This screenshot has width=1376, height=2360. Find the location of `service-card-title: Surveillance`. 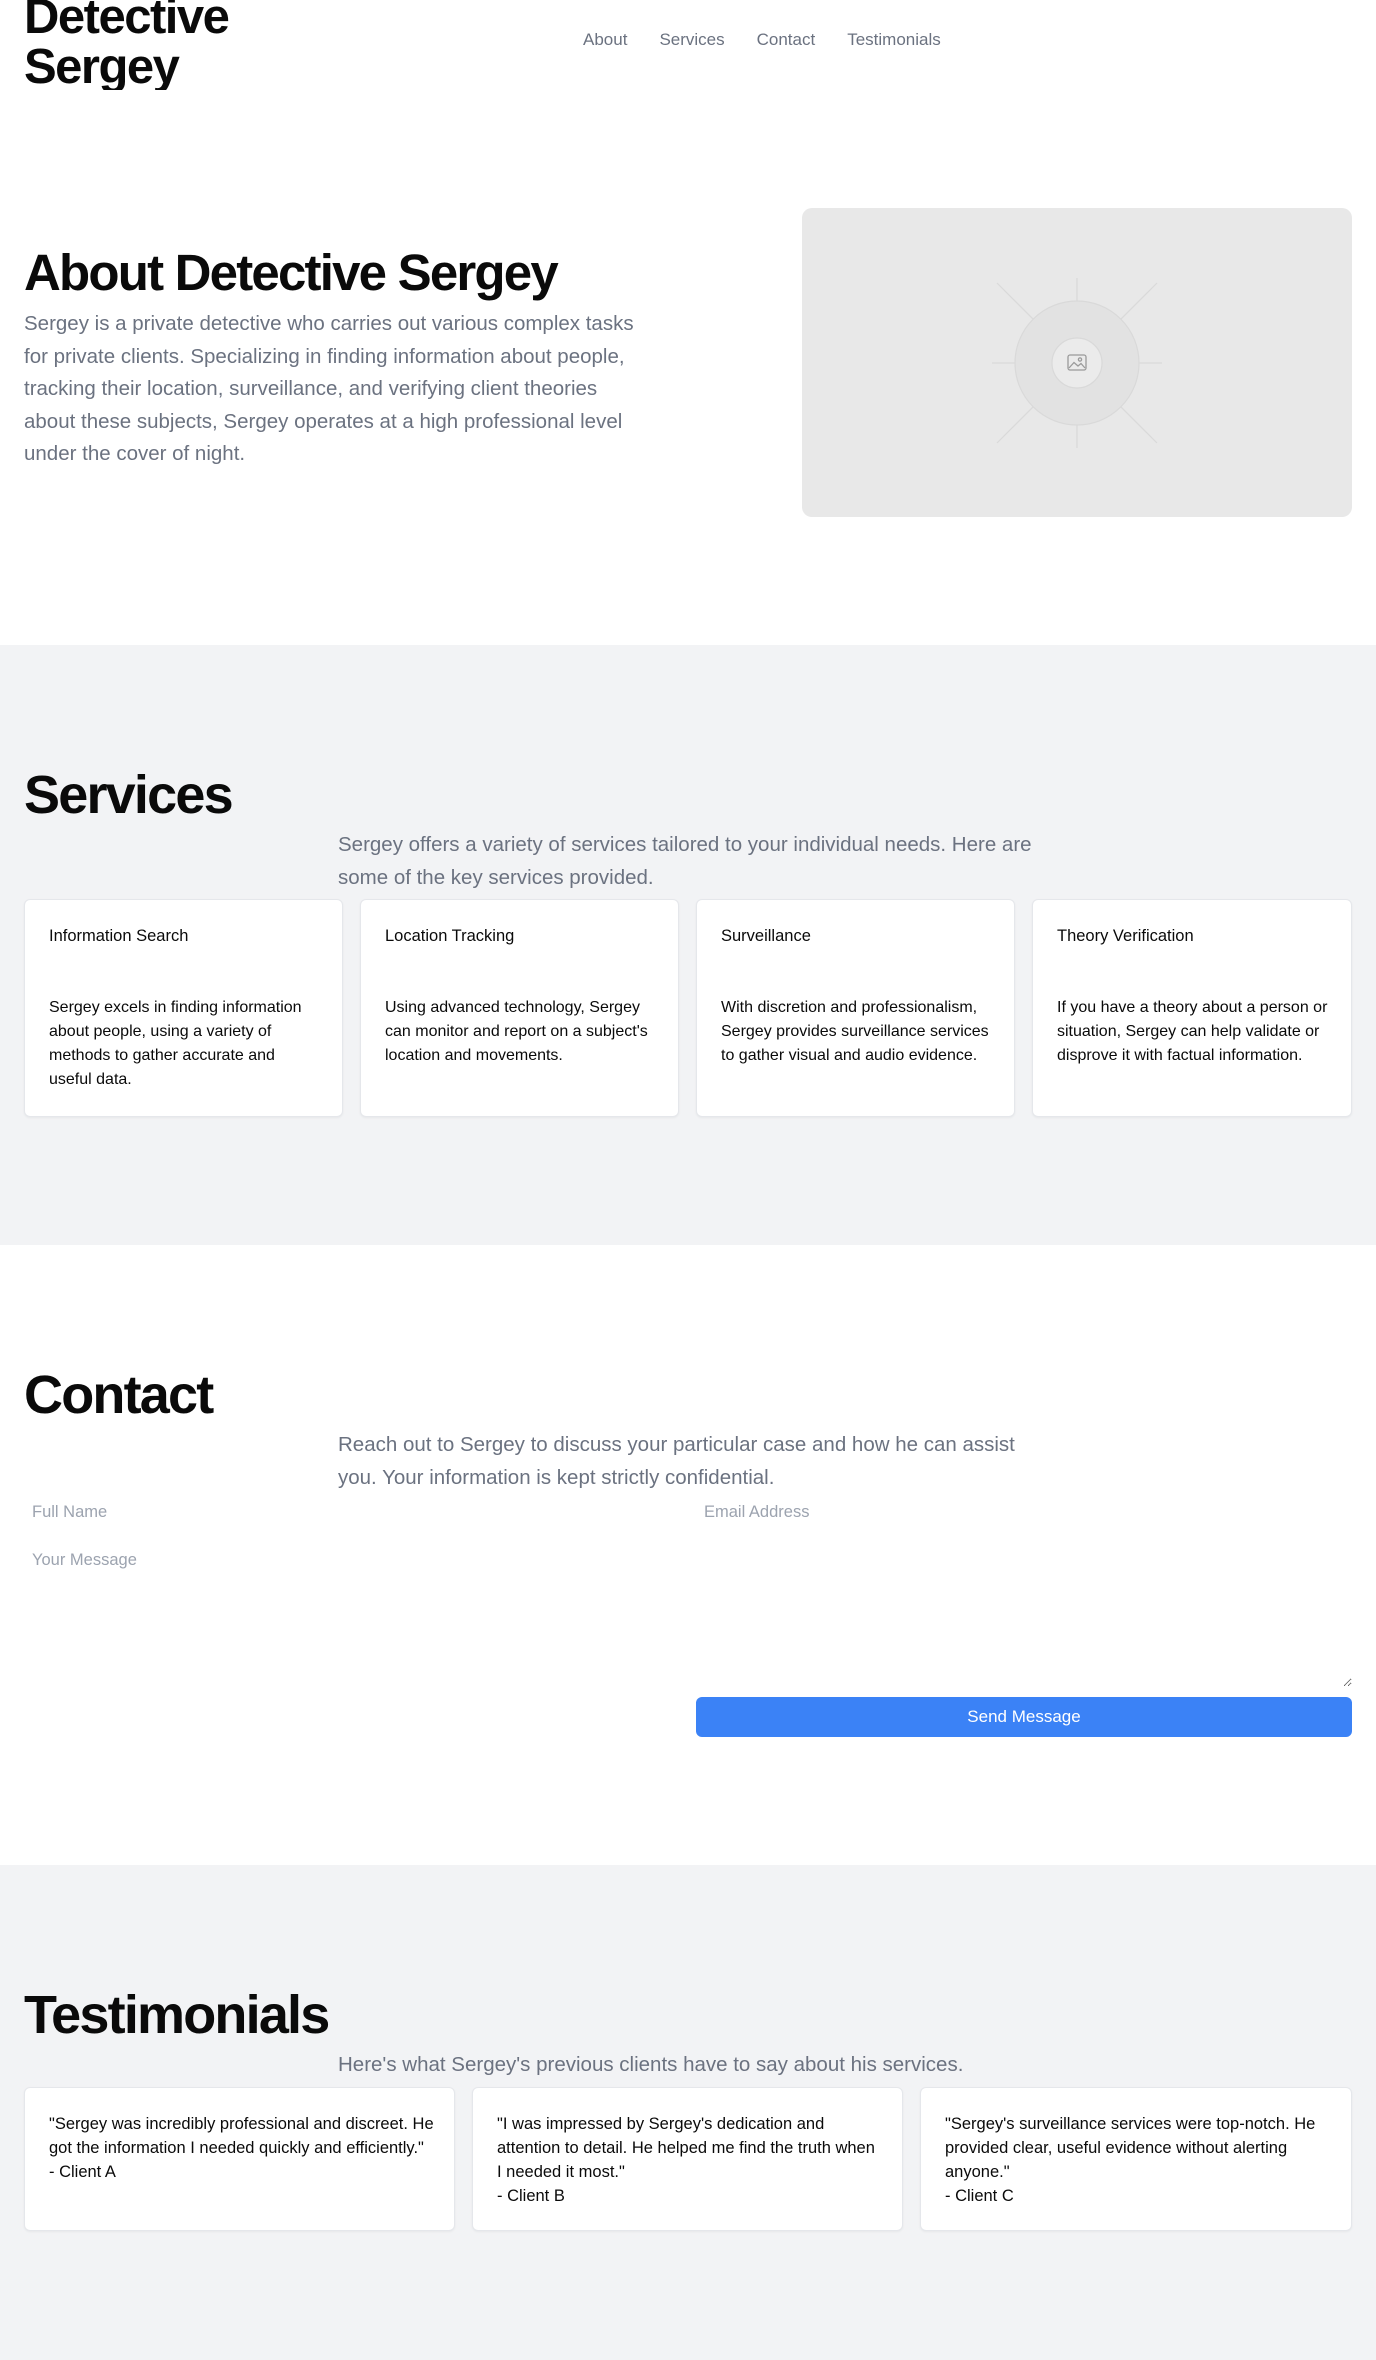

service-card-title: Surveillance is located at coordinates (766, 936).